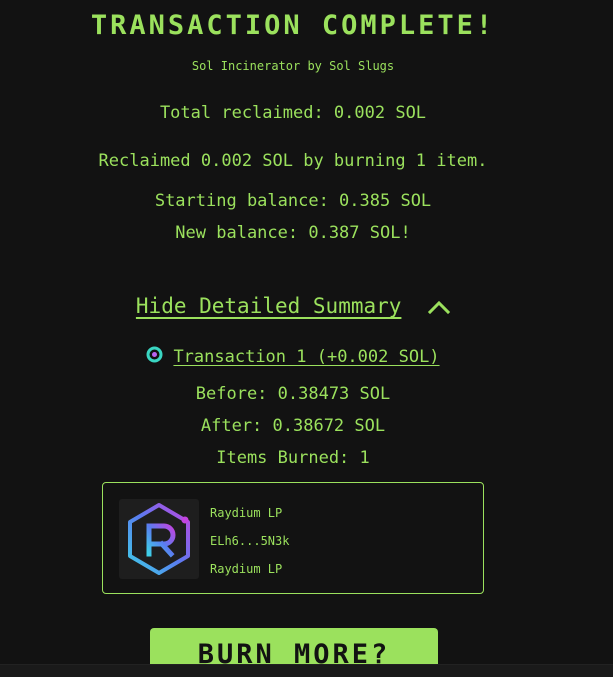 This screenshot has width=613, height=677. Describe the element at coordinates (293, 113) in the screenshot. I see `total-reclaimed: Total reclaimed: 0.002 SOL` at that location.